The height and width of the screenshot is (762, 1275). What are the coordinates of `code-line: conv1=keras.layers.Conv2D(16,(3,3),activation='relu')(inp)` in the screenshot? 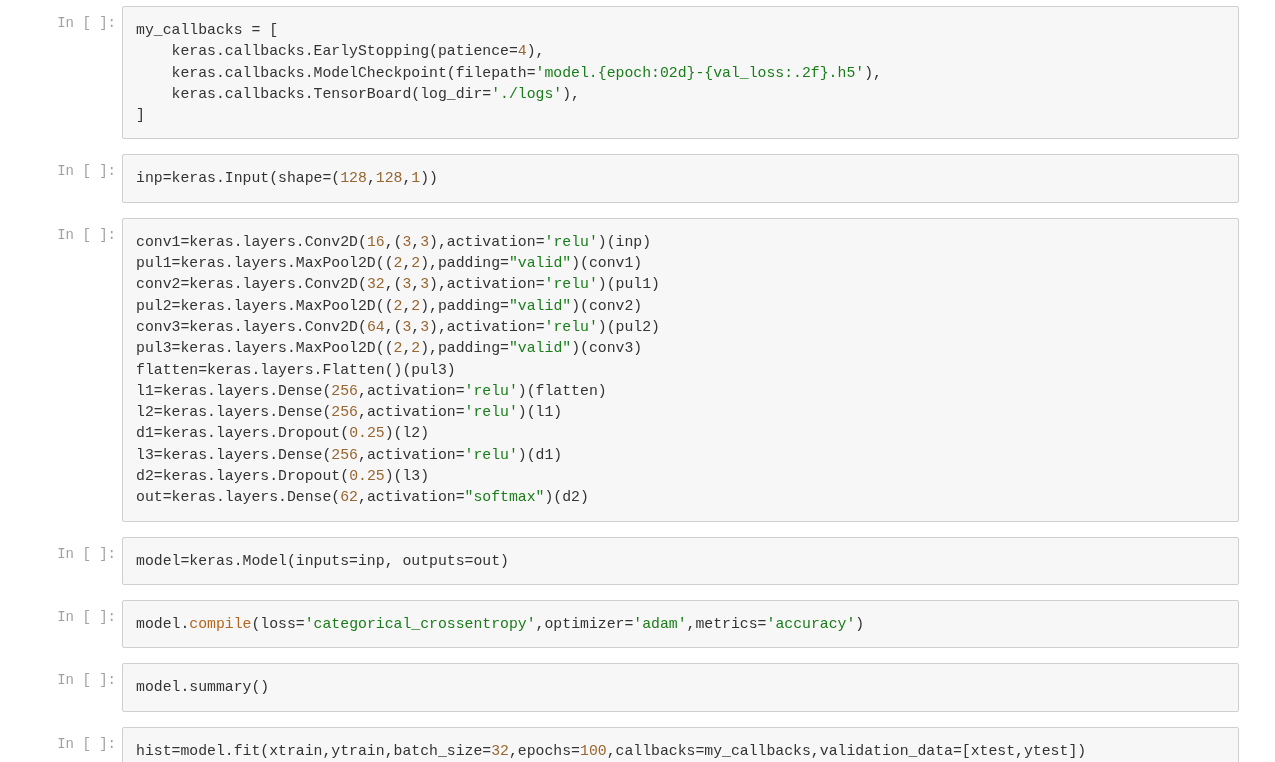 It's located at (394, 242).